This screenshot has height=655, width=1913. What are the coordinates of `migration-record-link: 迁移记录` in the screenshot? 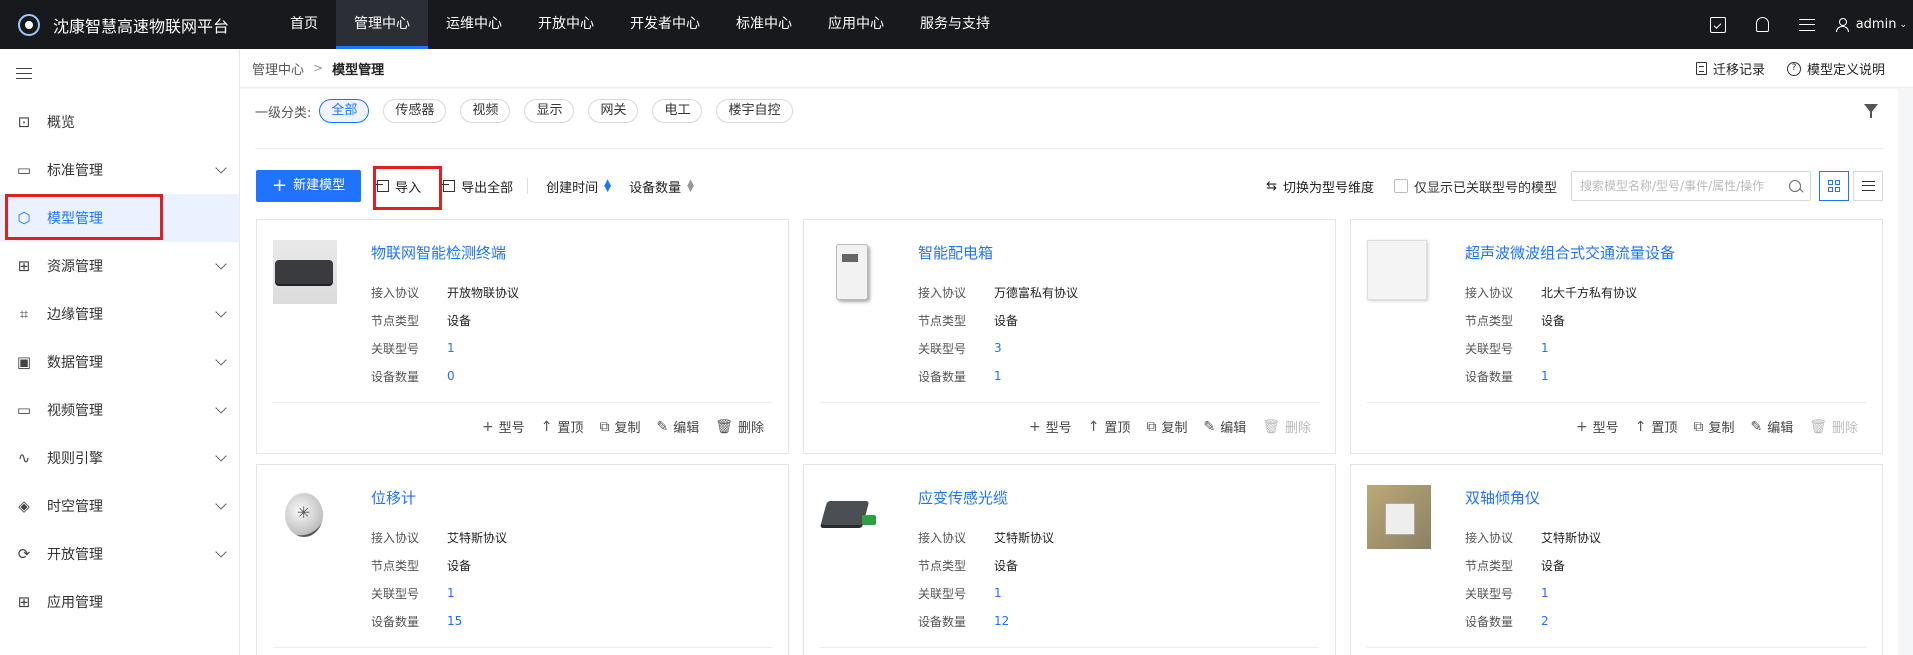 It's located at (1730, 68).